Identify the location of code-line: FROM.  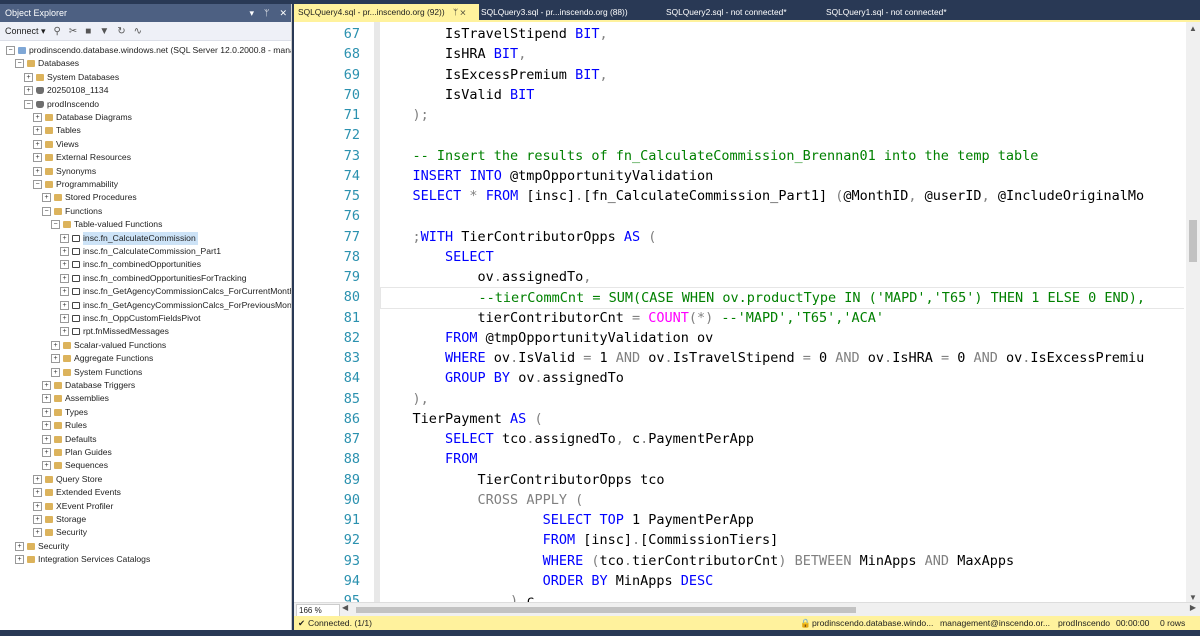
(429, 459).